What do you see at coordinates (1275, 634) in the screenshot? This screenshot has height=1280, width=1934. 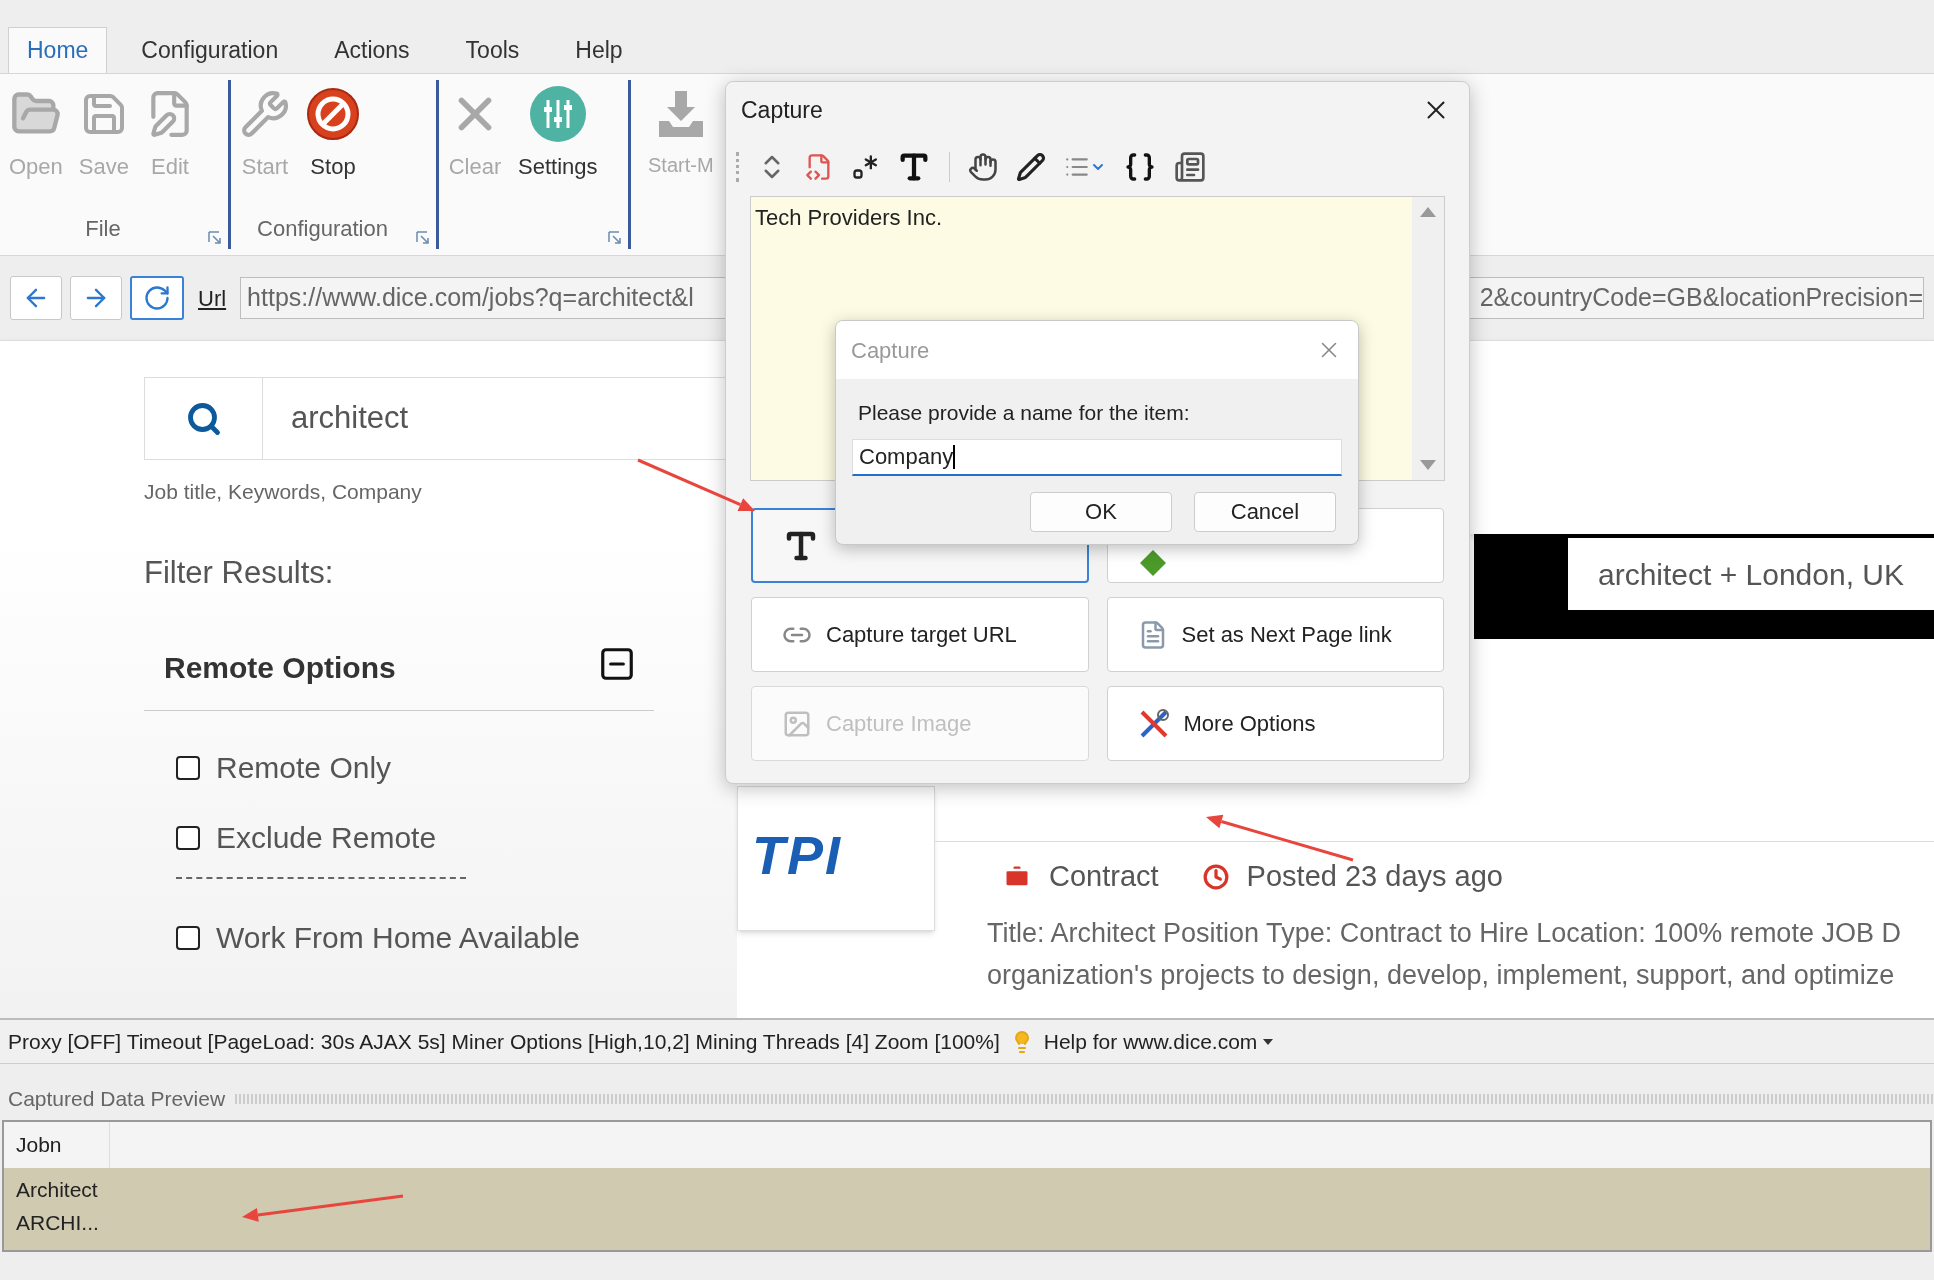 I see `capture-action-button: Set as Next Page link` at bounding box center [1275, 634].